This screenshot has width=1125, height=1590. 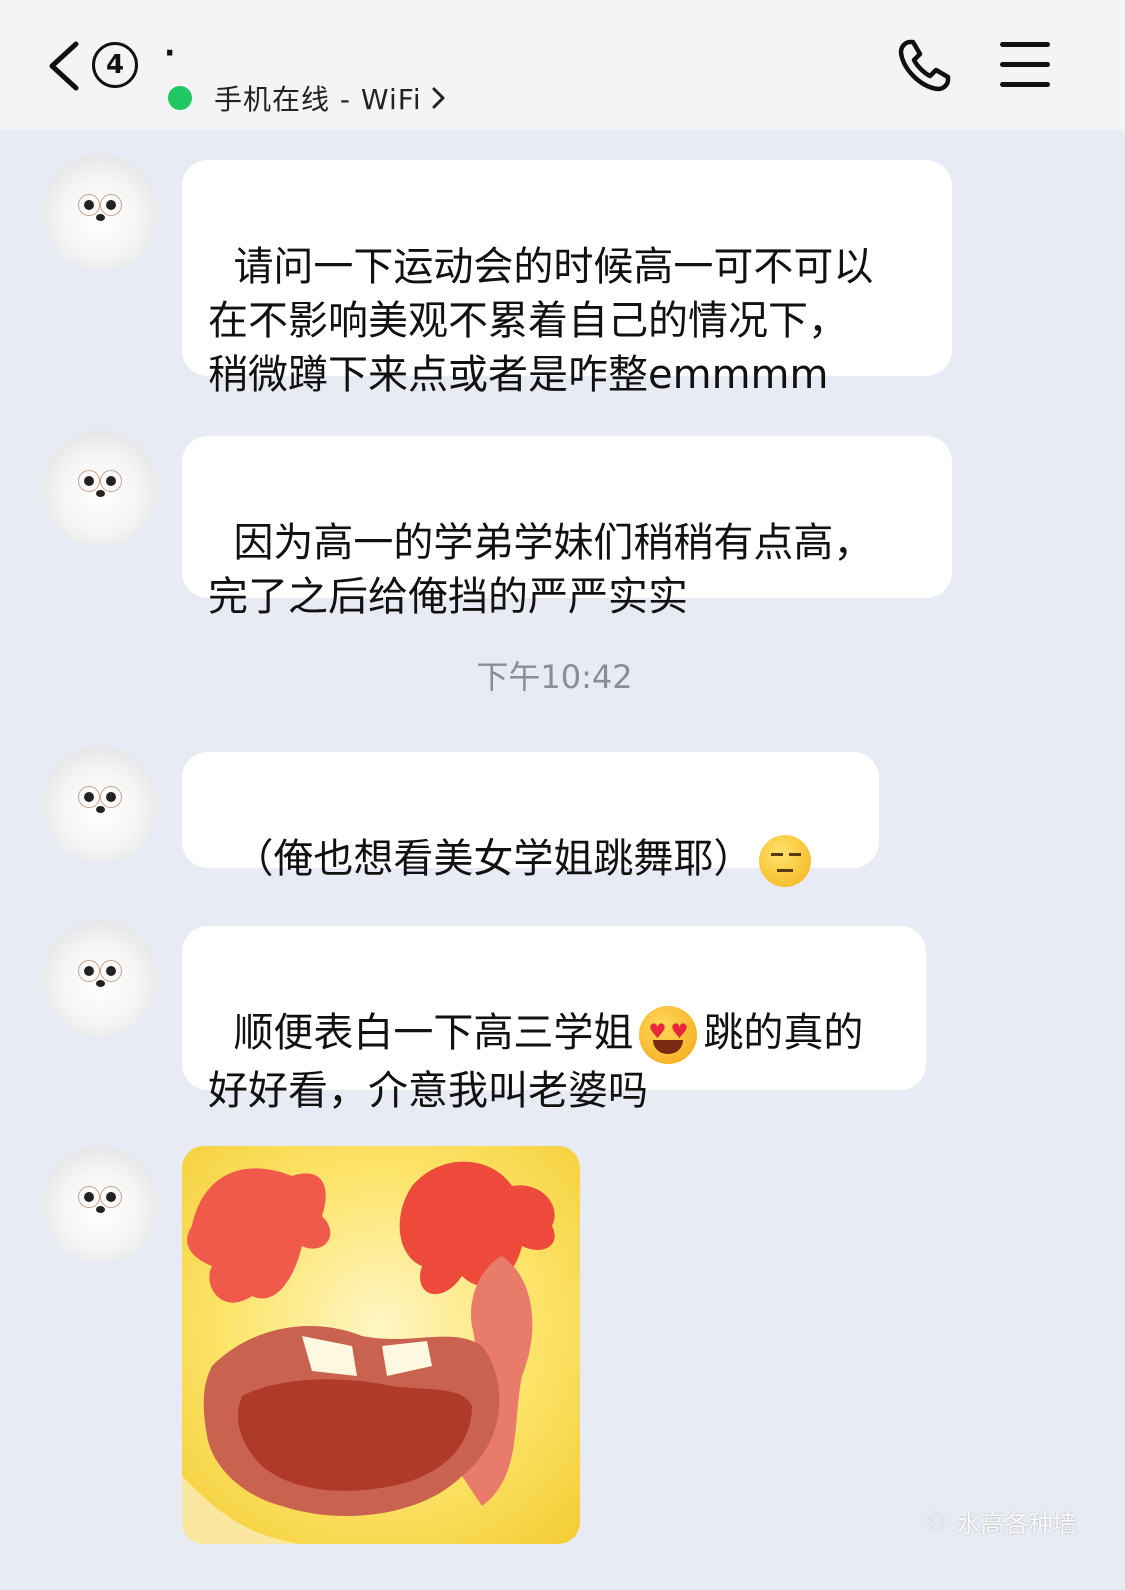 I want to click on online-status: 手机在线 - WiFi, so click(x=307, y=98).